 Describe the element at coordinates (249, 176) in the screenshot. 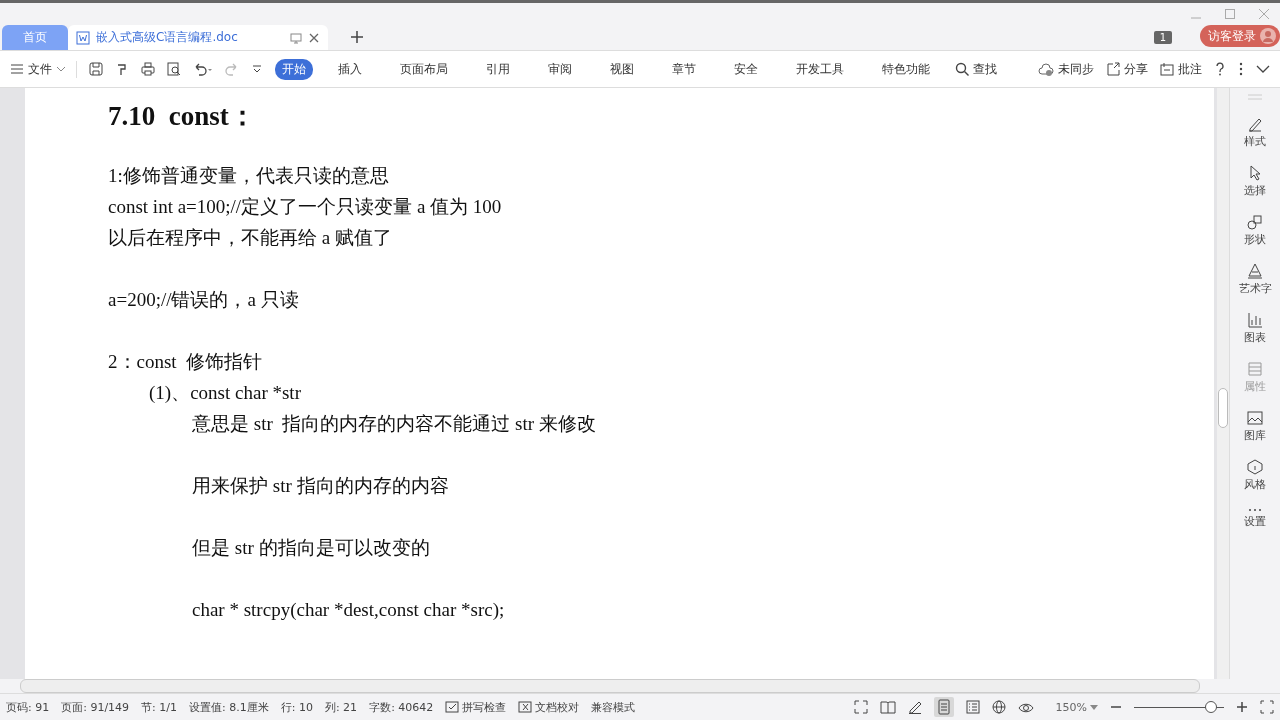

I see `paragraph: 1:修饰普通变量，代表只读的意思` at that location.